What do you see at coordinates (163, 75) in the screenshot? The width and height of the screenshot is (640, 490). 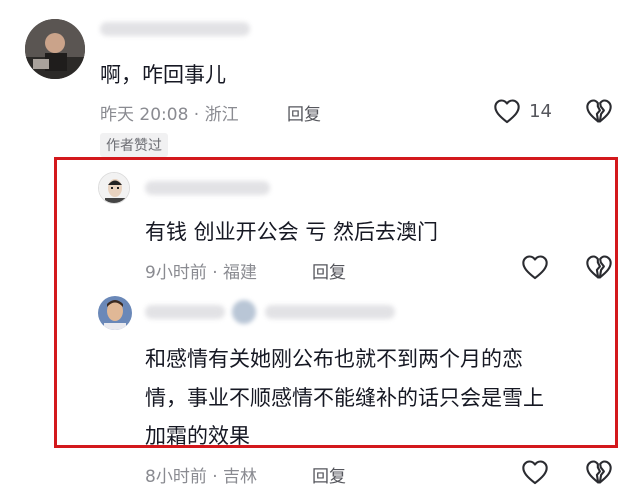 I see `comment-text: 啊，咋回事儿` at bounding box center [163, 75].